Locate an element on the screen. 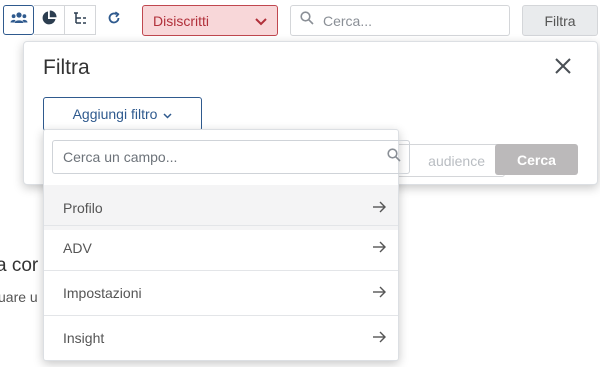 The width and height of the screenshot is (600, 367). dropdown-item-label: ADV is located at coordinates (77, 248).